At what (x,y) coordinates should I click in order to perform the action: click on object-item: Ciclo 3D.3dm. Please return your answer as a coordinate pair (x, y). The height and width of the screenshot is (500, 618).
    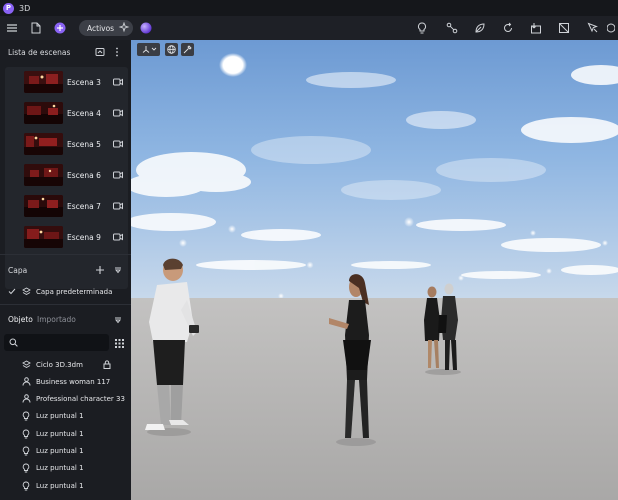
    Looking at the image, I should click on (65, 364).